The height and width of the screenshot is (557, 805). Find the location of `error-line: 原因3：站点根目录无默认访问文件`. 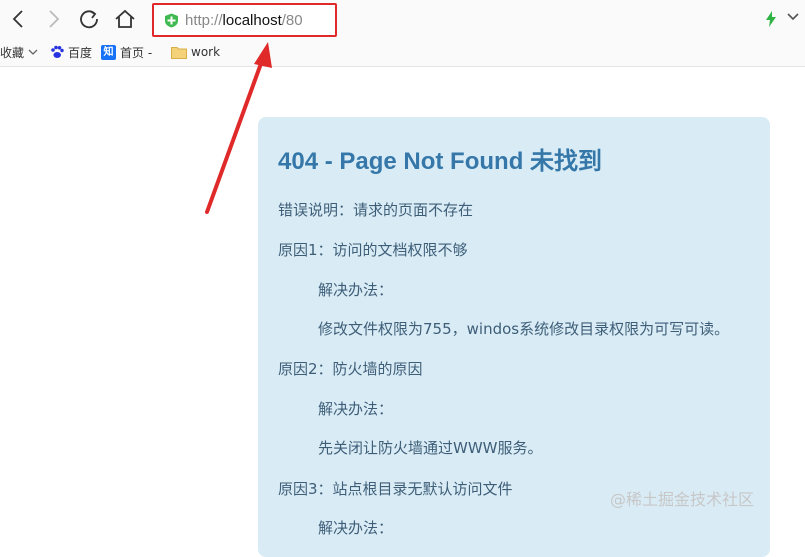

error-line: 原因3：站点根目录无默认访问文件 is located at coordinates (395, 489).